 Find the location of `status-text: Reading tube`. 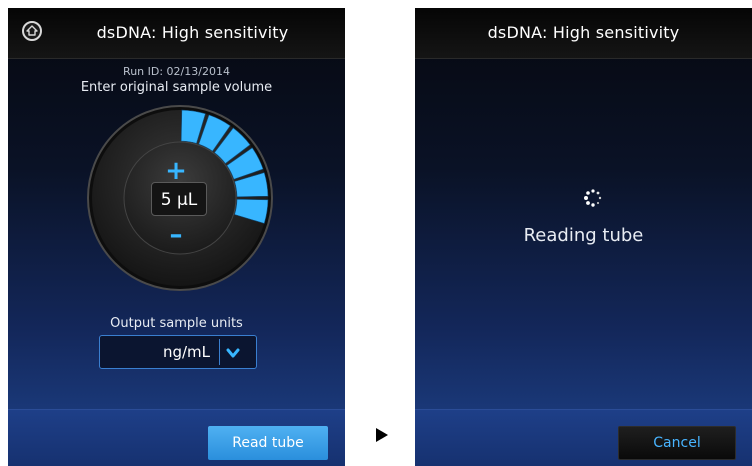

status-text: Reading tube is located at coordinates (583, 235).